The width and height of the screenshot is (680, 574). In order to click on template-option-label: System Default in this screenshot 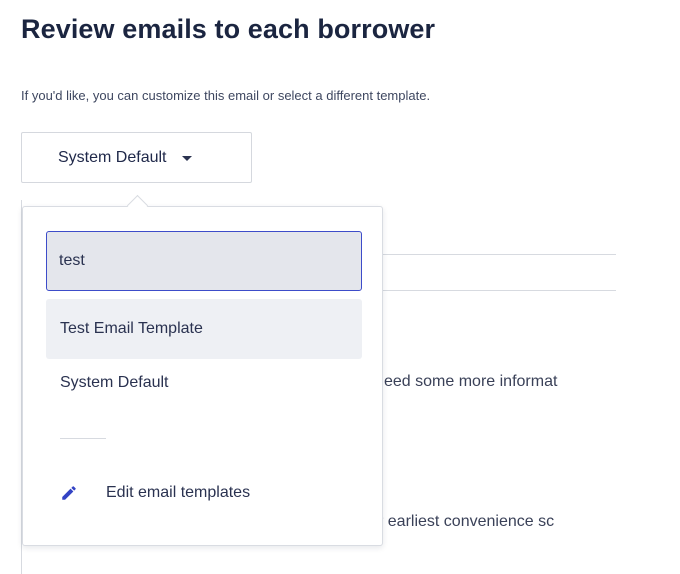, I will do `click(114, 382)`.